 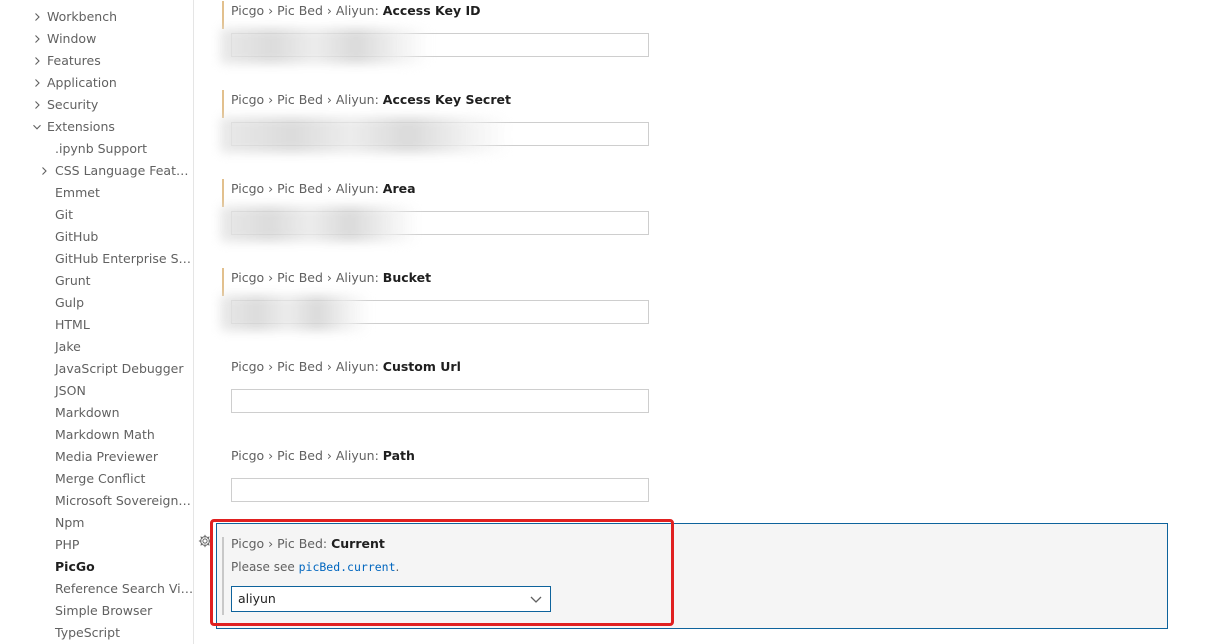 What do you see at coordinates (105, 434) in the screenshot?
I see `sidebar-item-label: Markdown Math` at bounding box center [105, 434].